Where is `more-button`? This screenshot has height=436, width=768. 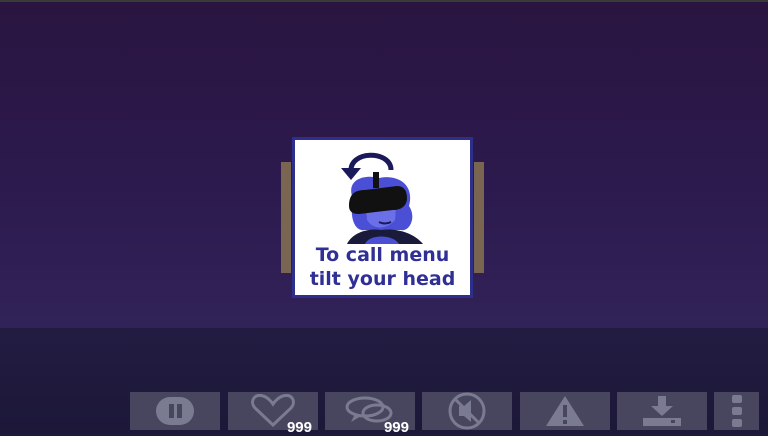
more-button is located at coordinates (736, 411).